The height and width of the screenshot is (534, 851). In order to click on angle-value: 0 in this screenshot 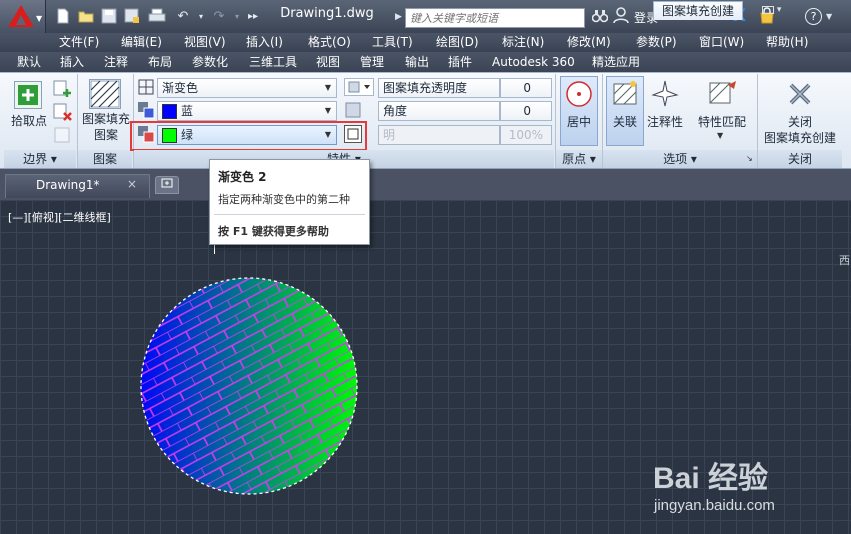, I will do `click(526, 111)`.